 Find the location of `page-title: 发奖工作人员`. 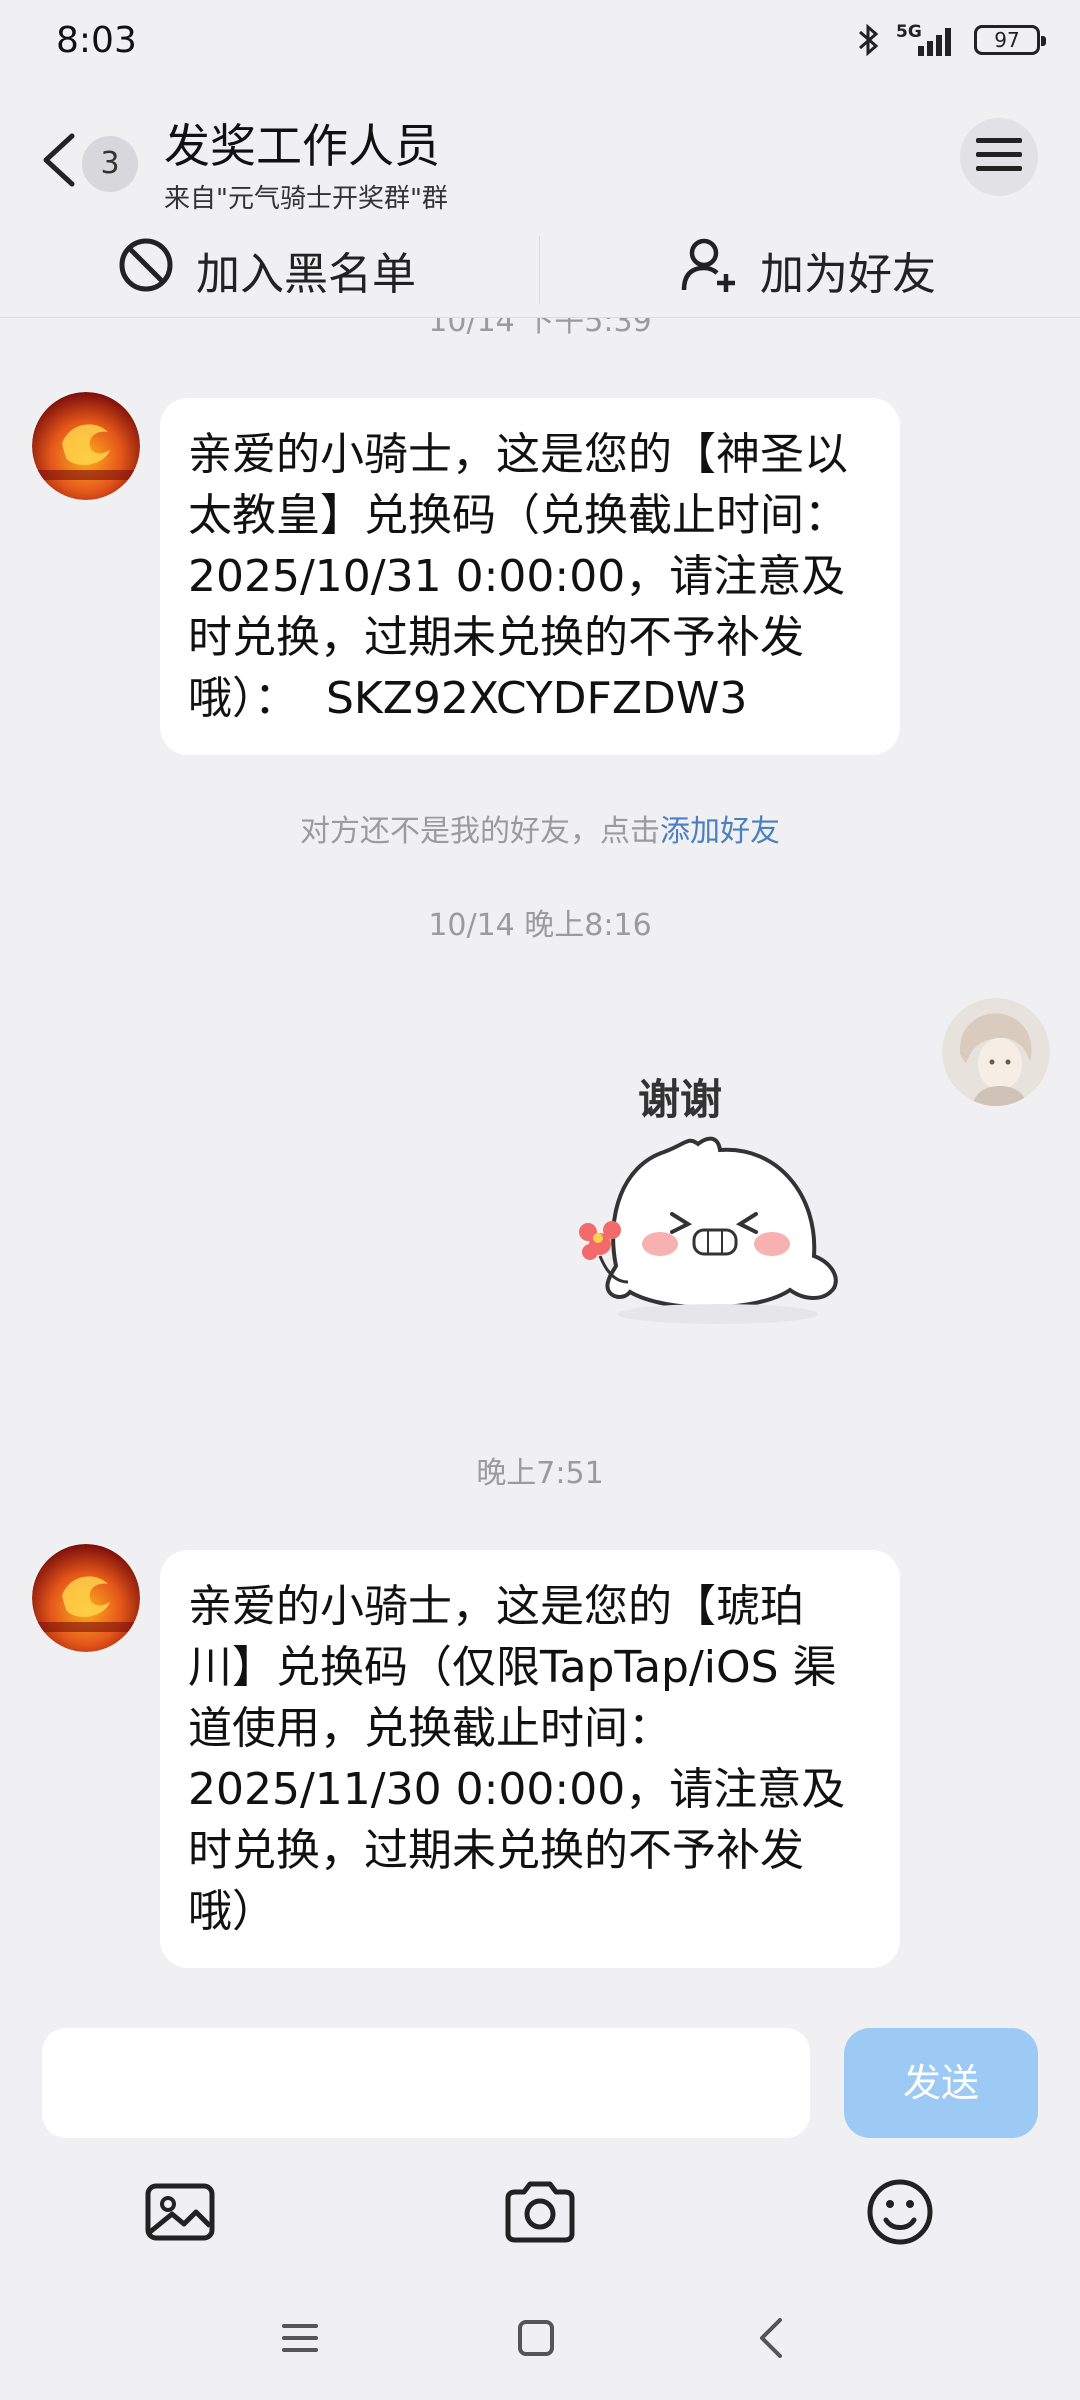

page-title: 发奖工作人员 is located at coordinates (302, 146).